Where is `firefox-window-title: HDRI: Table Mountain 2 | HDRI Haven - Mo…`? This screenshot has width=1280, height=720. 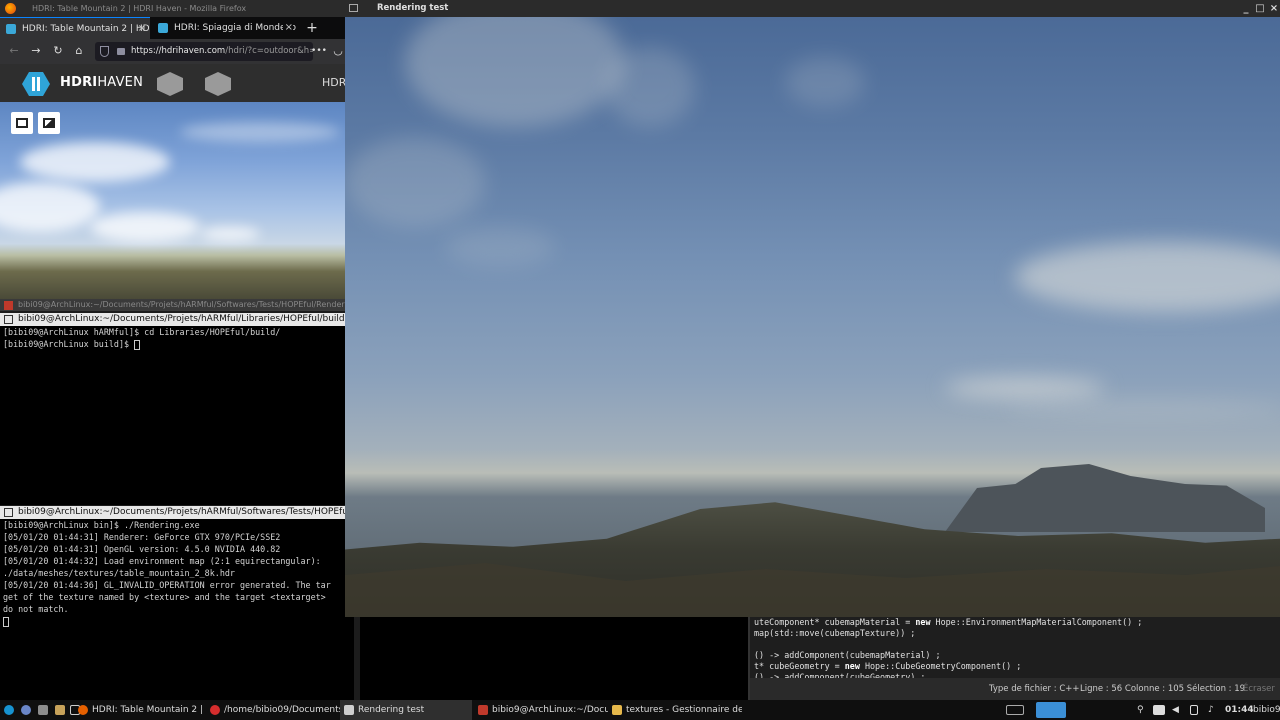 firefox-window-title: HDRI: Table Mountain 2 | HDRI Haven - Mo… is located at coordinates (139, 8).